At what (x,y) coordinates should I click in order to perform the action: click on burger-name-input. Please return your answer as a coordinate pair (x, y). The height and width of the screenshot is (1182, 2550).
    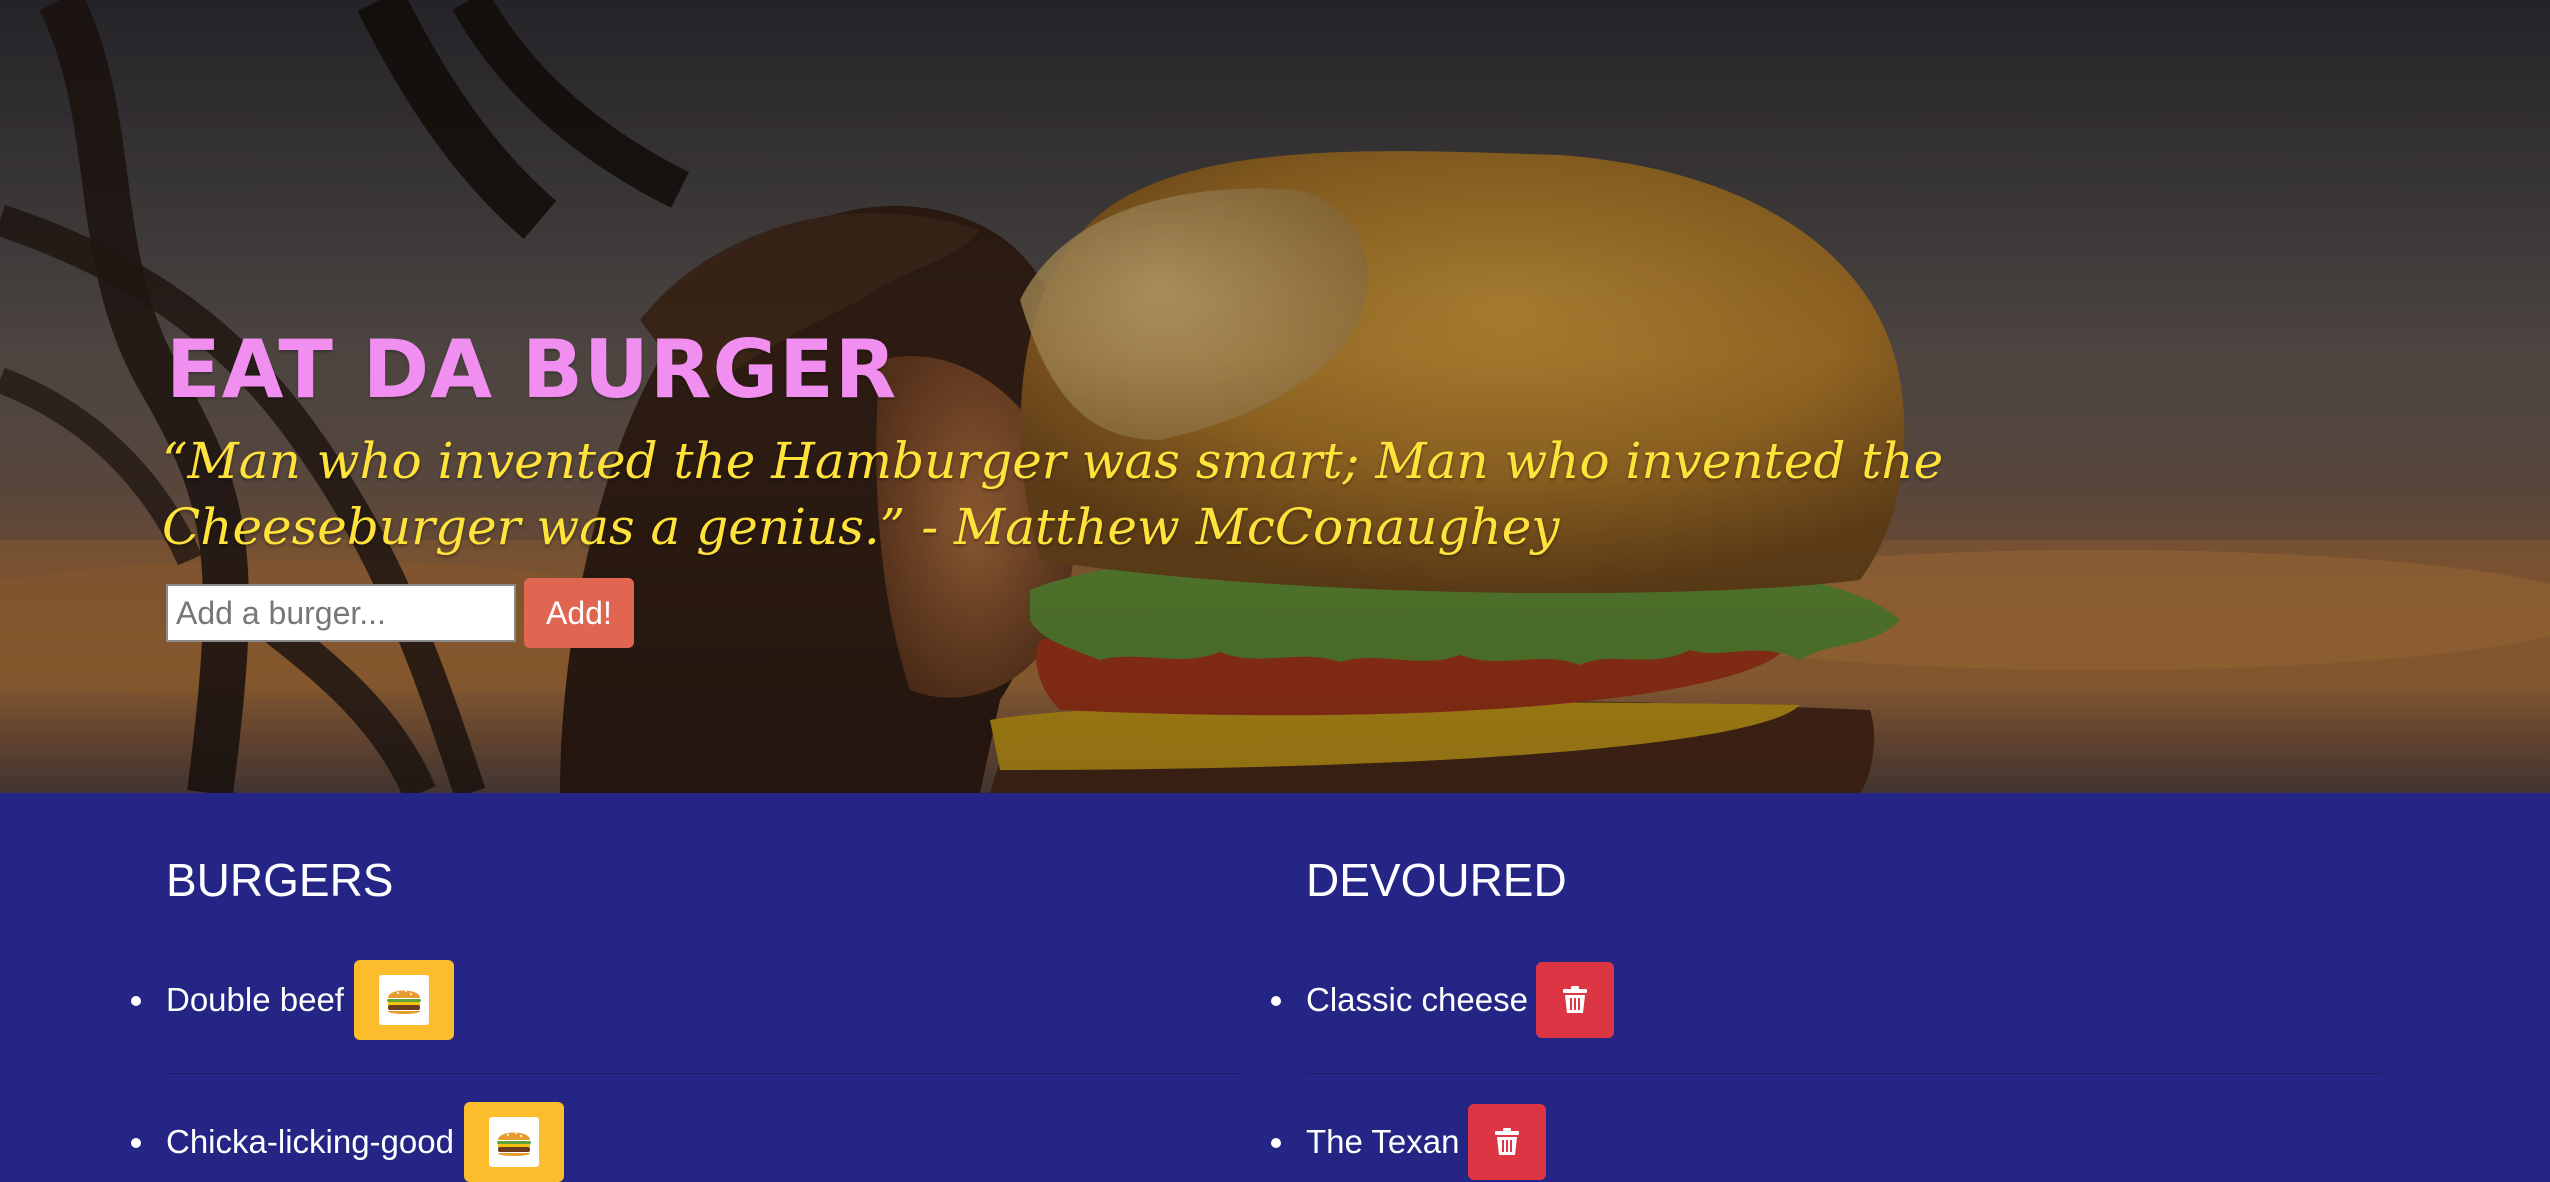
    Looking at the image, I should click on (341, 613).